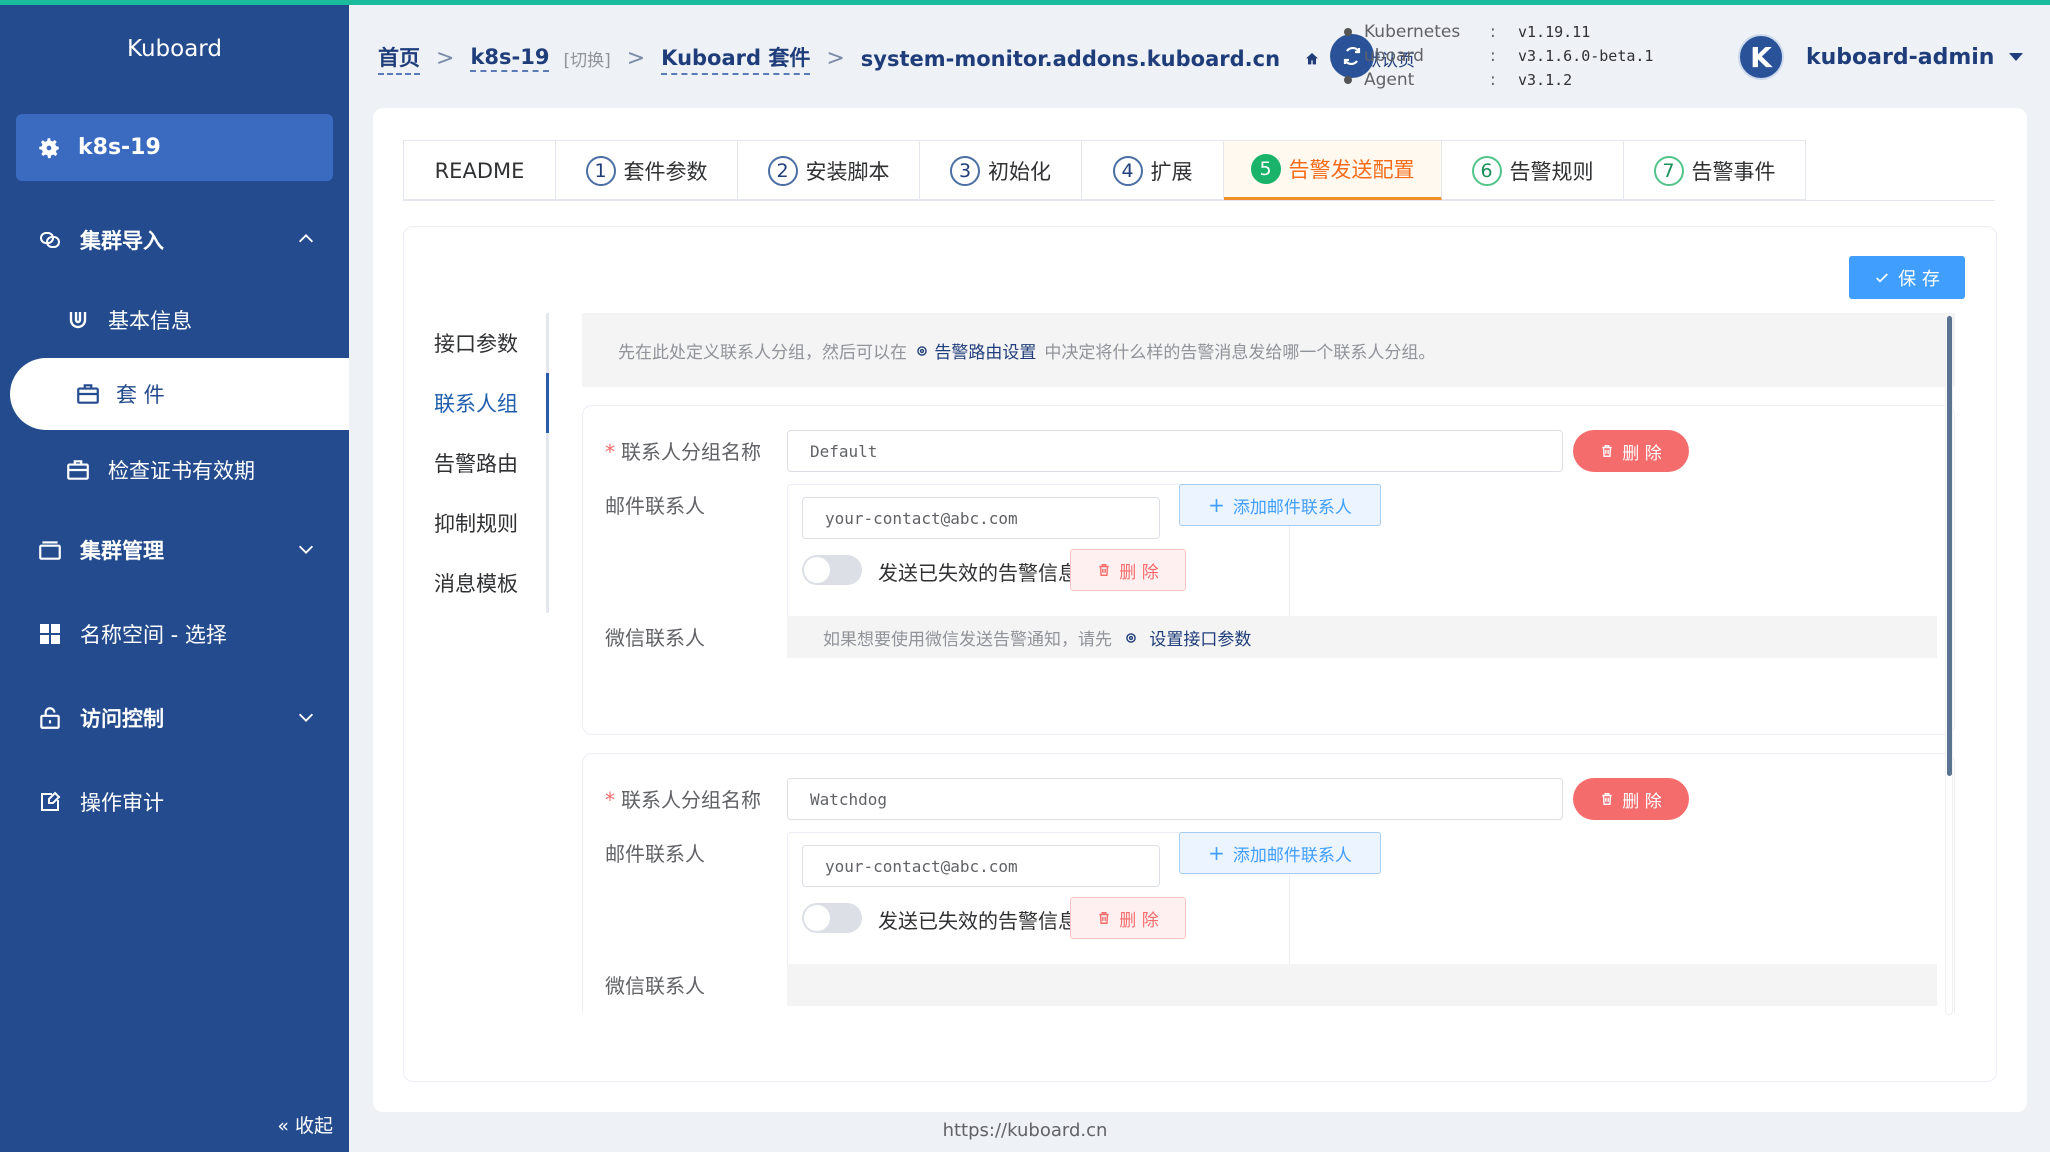  What do you see at coordinates (119, 147) in the screenshot?
I see `cluster-name: k8s-19` at bounding box center [119, 147].